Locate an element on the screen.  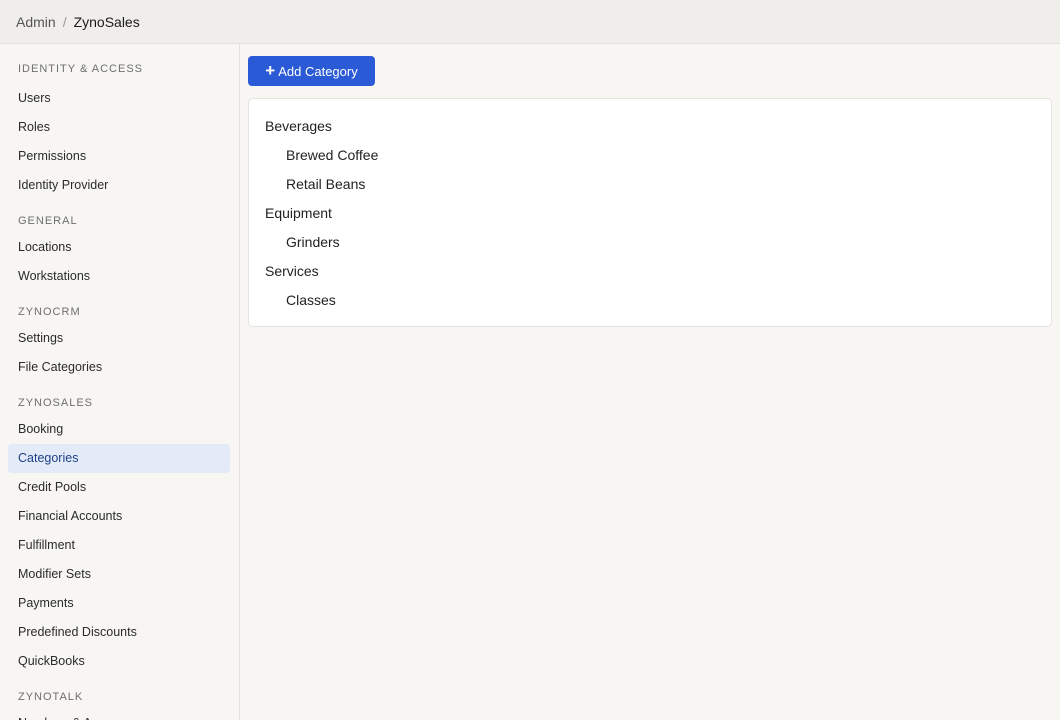
sidebar-item-modifier-sets: Modifier Sets is located at coordinates (119, 574).